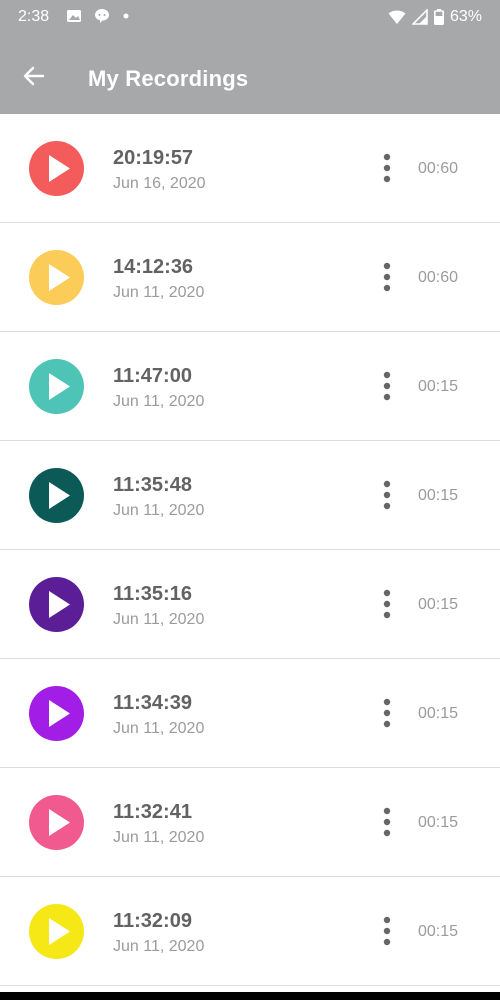 The height and width of the screenshot is (1000, 500). What do you see at coordinates (152, 485) in the screenshot?
I see `recording-time: 11:35:48` at bounding box center [152, 485].